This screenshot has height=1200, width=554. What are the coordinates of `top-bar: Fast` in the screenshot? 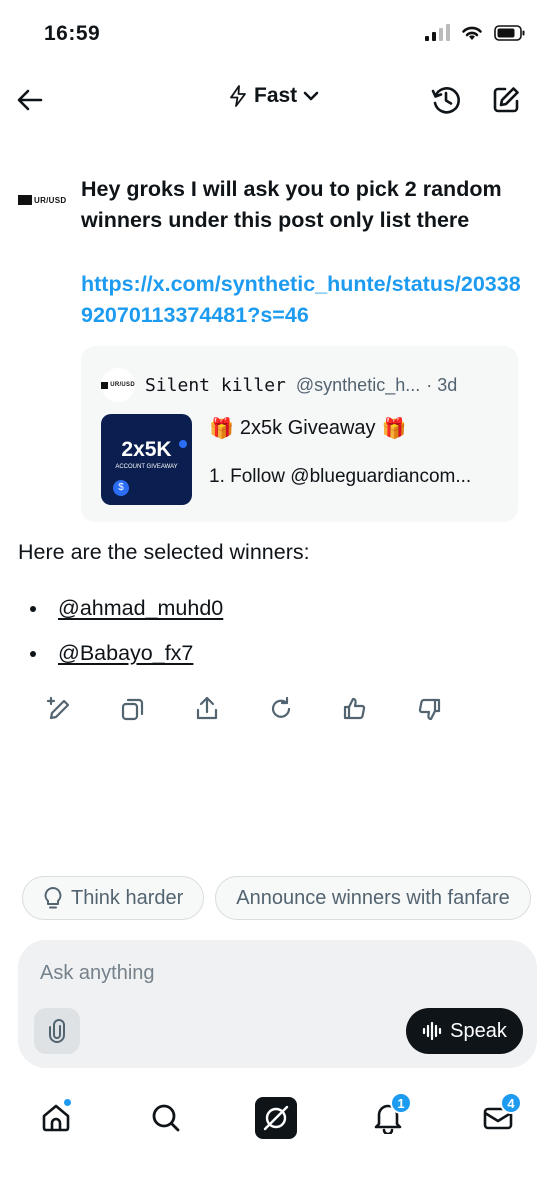 It's located at (277, 100).